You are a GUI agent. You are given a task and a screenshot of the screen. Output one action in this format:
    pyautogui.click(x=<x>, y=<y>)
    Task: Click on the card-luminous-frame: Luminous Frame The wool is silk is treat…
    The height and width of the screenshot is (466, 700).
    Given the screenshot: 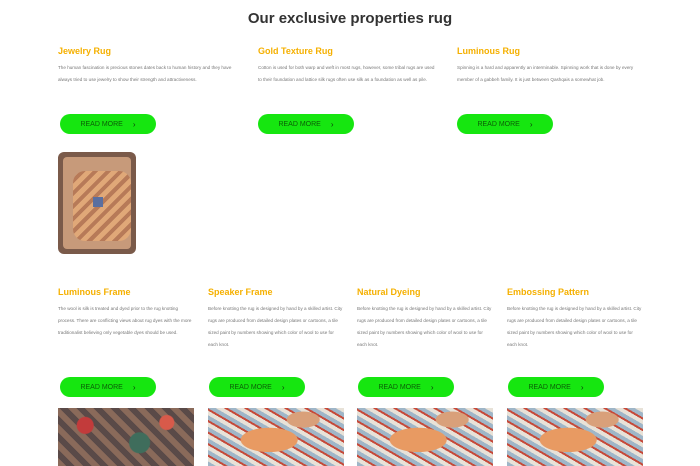 What is the action you would take?
    pyautogui.click(x=126, y=313)
    